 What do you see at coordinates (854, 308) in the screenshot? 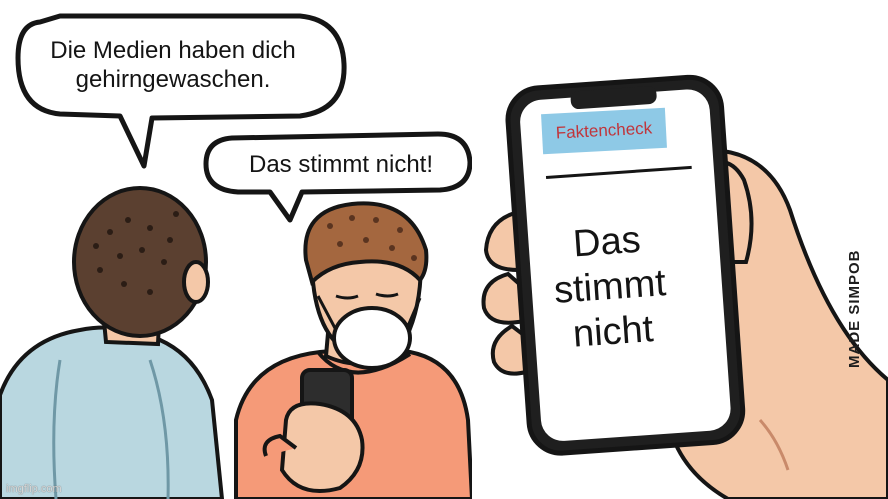
I see `artist-signature: MADE SIMPOB` at bounding box center [854, 308].